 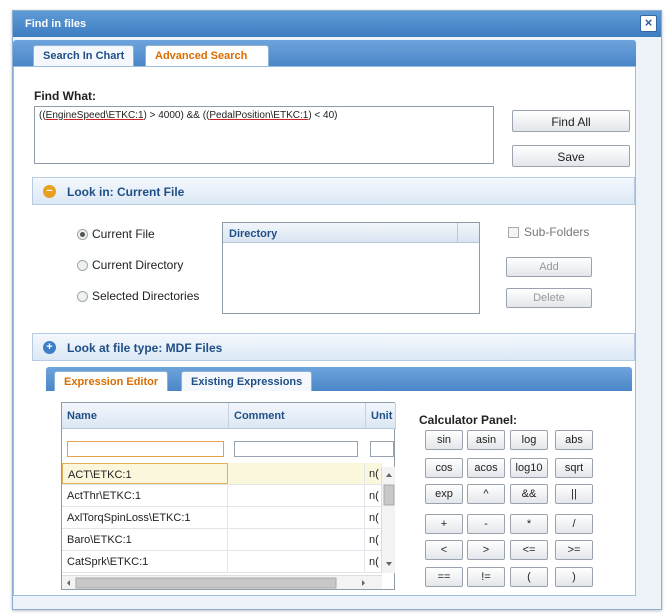 I want to click on row-name: Baro\ETKC:1, so click(x=145, y=539).